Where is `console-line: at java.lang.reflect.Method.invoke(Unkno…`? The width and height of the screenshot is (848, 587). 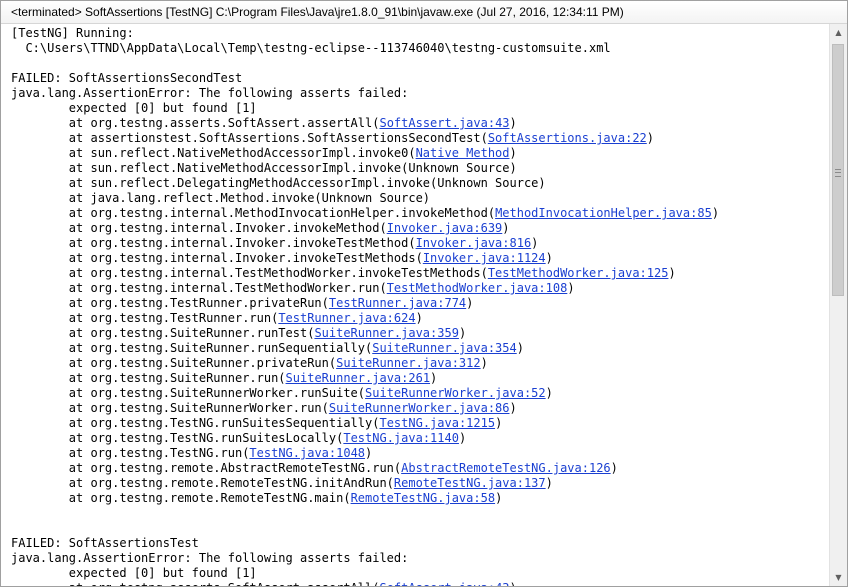
console-line: at java.lang.reflect.Method.invoke(Unkno… is located at coordinates (420, 198).